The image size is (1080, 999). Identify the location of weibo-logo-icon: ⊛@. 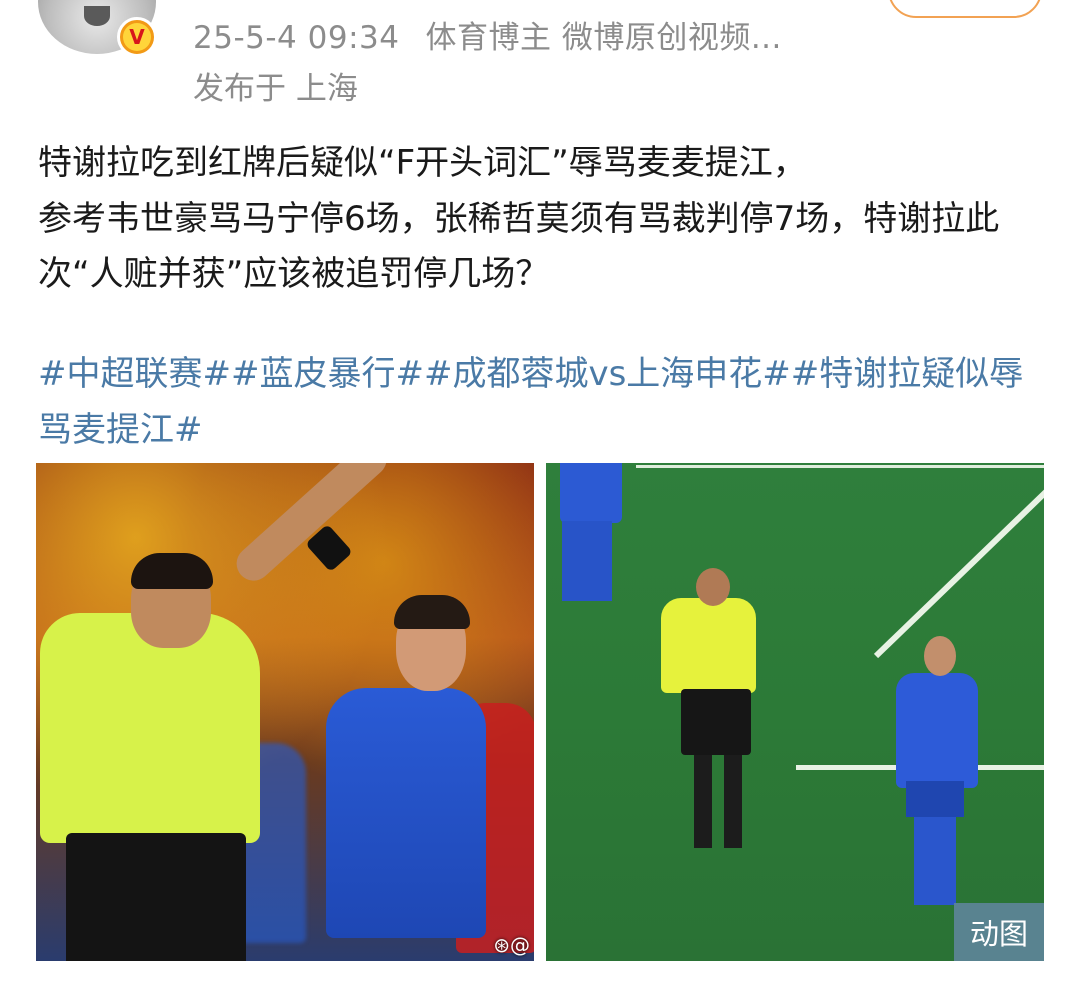
(511, 945).